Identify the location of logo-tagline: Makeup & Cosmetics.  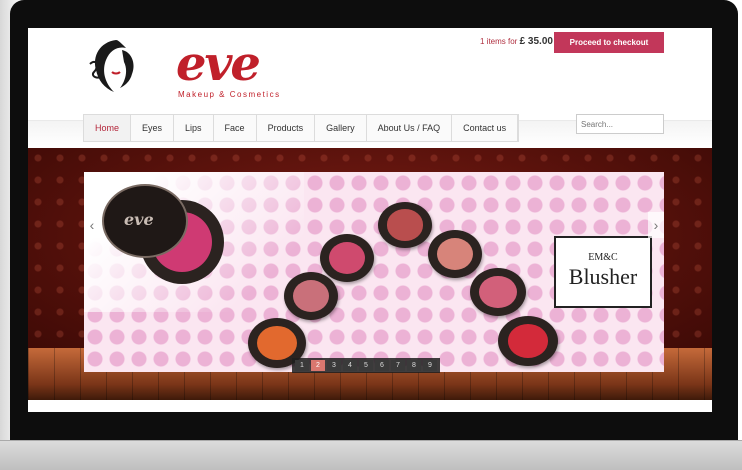
(229, 94).